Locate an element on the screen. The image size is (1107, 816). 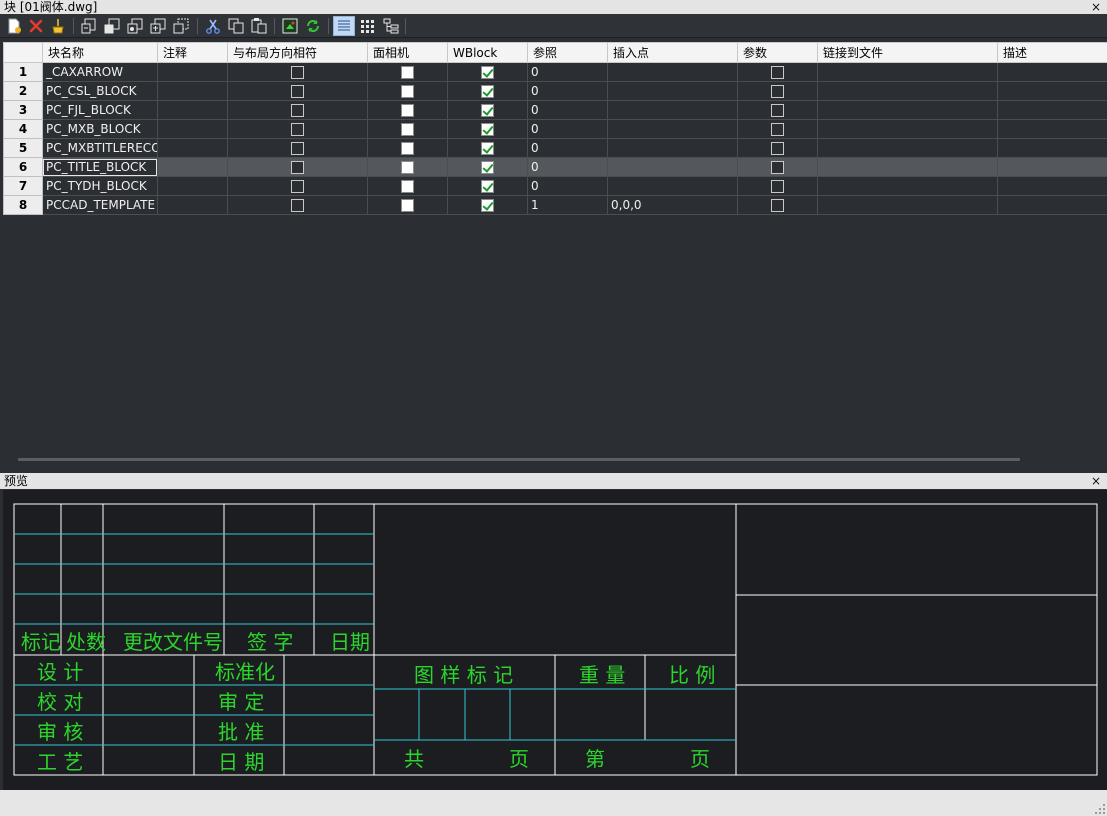
block-name-cell: PC_TITLE_BLOCK is located at coordinates (100, 167).